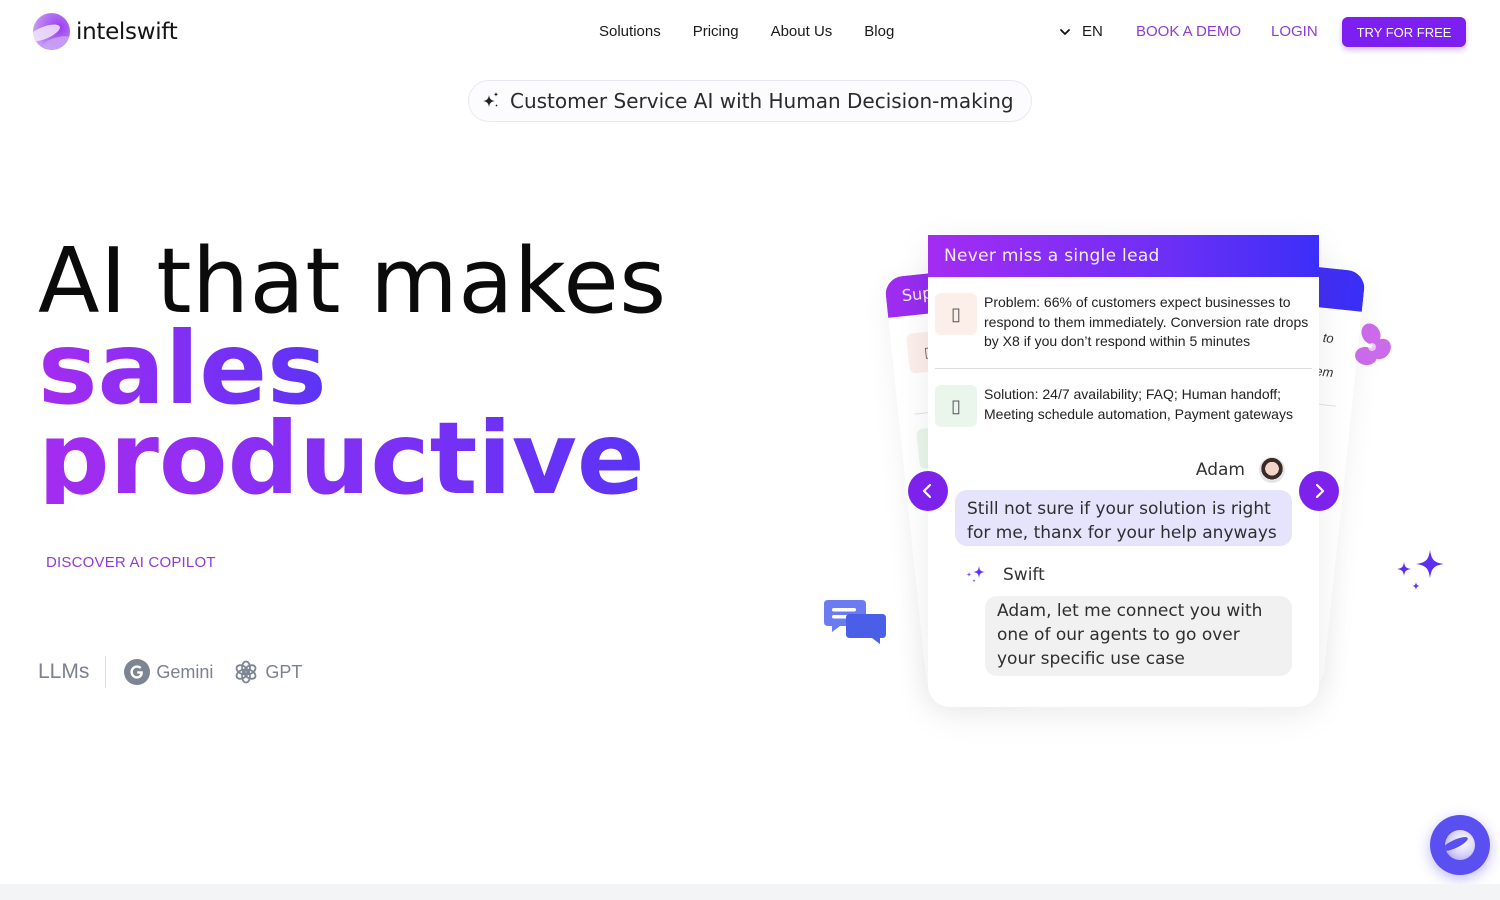 The height and width of the screenshot is (900, 1500). What do you see at coordinates (1373, 344) in the screenshot?
I see `flower-logo-icon` at bounding box center [1373, 344].